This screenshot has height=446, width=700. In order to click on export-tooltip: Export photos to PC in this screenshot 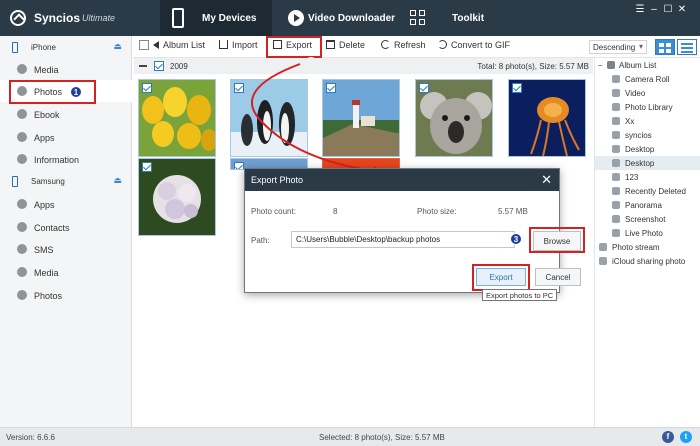, I will do `click(520, 295)`.